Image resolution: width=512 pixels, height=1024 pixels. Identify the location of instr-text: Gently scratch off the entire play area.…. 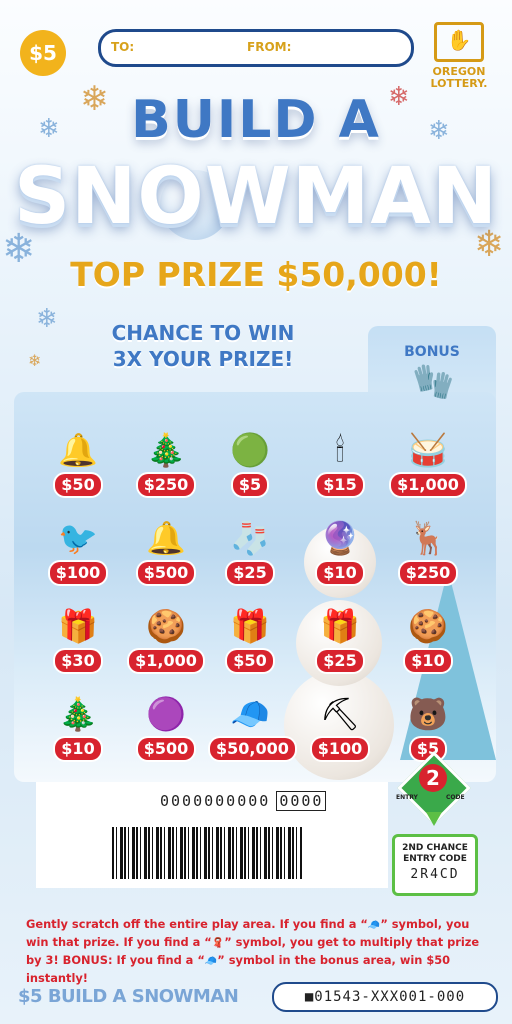
(197, 924).